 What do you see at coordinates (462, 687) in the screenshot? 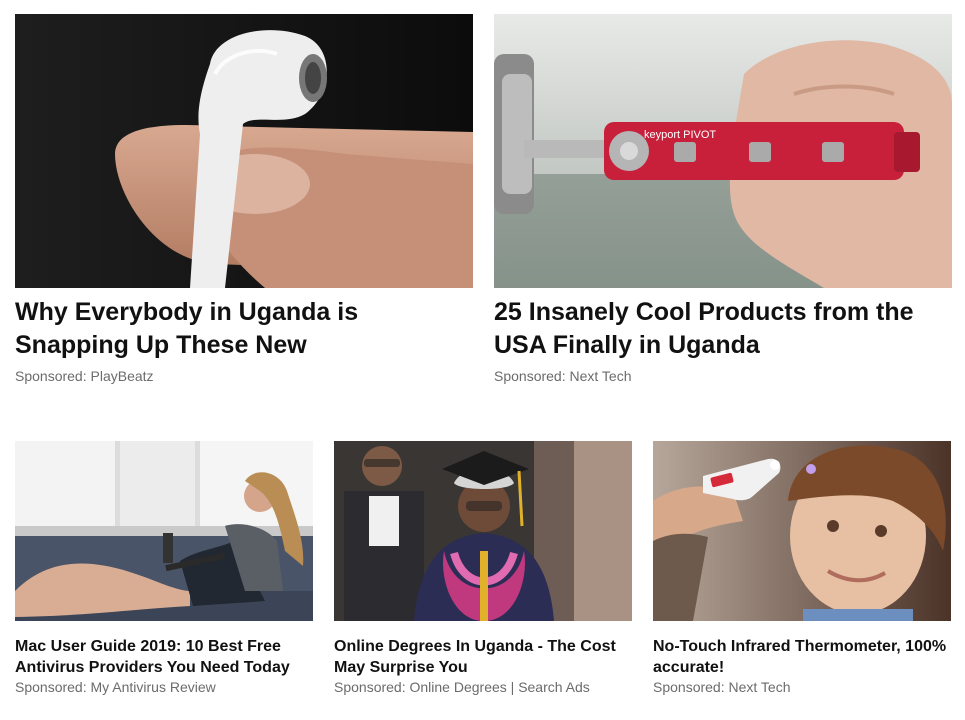
I see `sponsor-label: Sponsored: Online Degrees | Search Ads` at bounding box center [462, 687].